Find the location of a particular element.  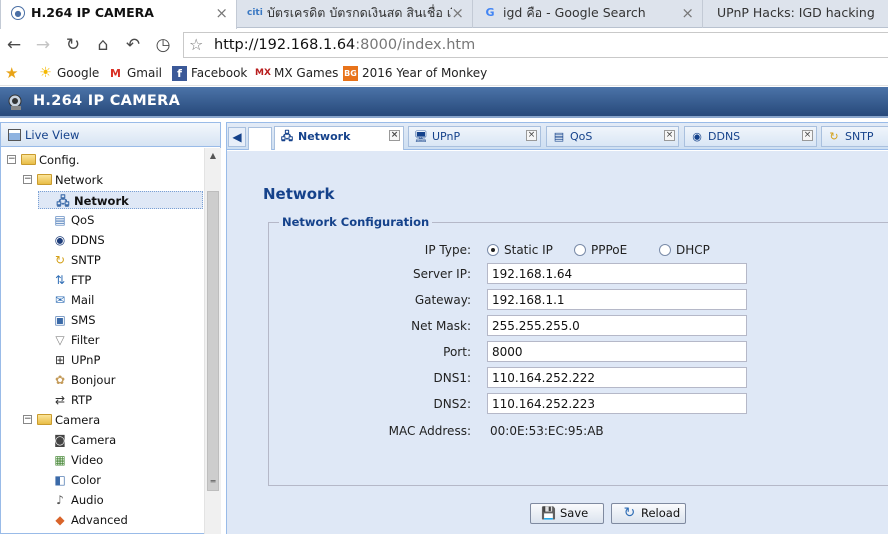

history-icon: ◷ is located at coordinates (163, 45).